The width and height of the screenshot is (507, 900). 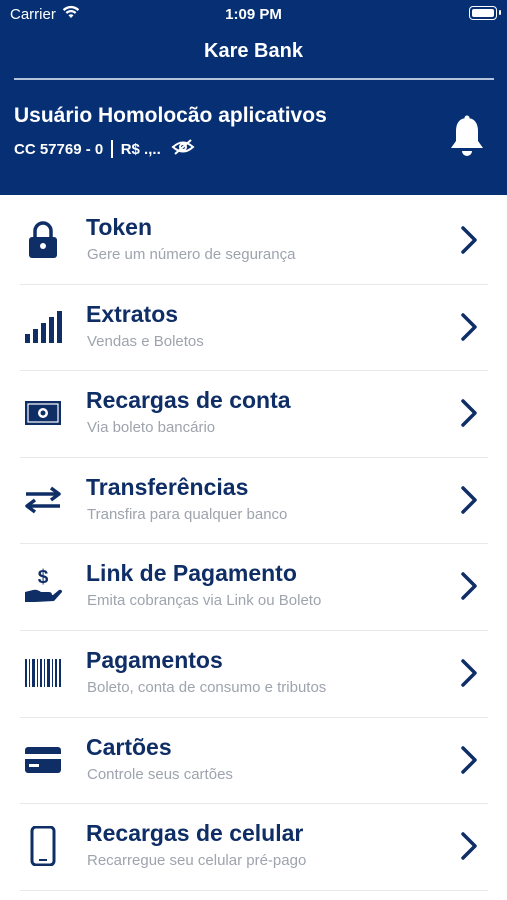 I want to click on menu-item-token: Token Gere um número de segurança, so click(x=254, y=241).